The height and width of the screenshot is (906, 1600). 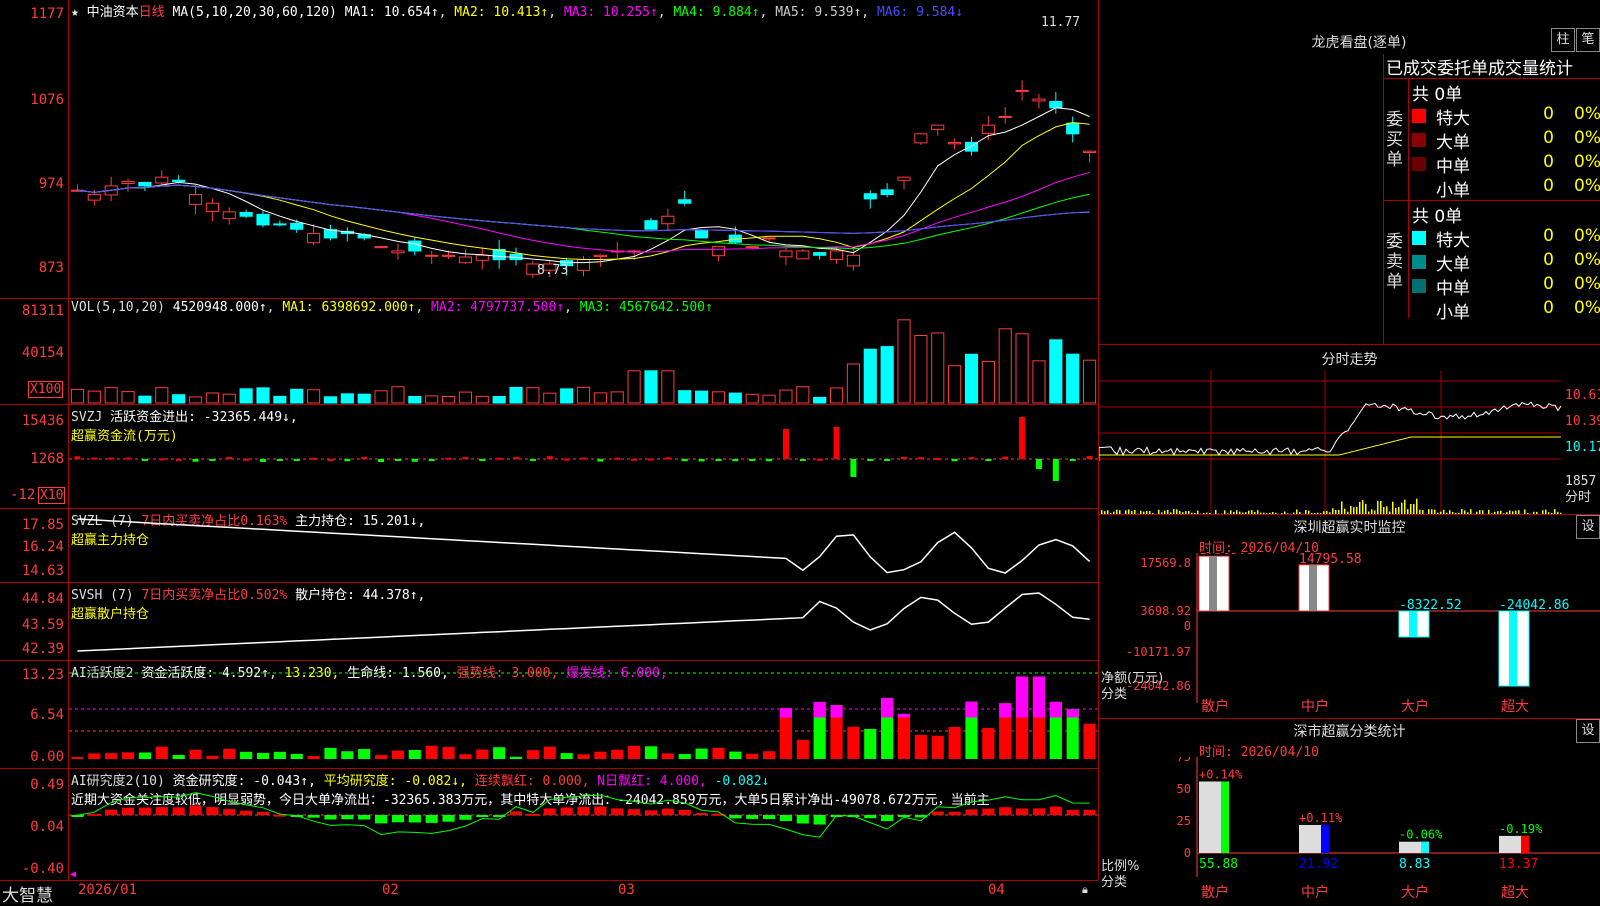 I want to click on classify-category-label: 超大, so click(x=1515, y=893).